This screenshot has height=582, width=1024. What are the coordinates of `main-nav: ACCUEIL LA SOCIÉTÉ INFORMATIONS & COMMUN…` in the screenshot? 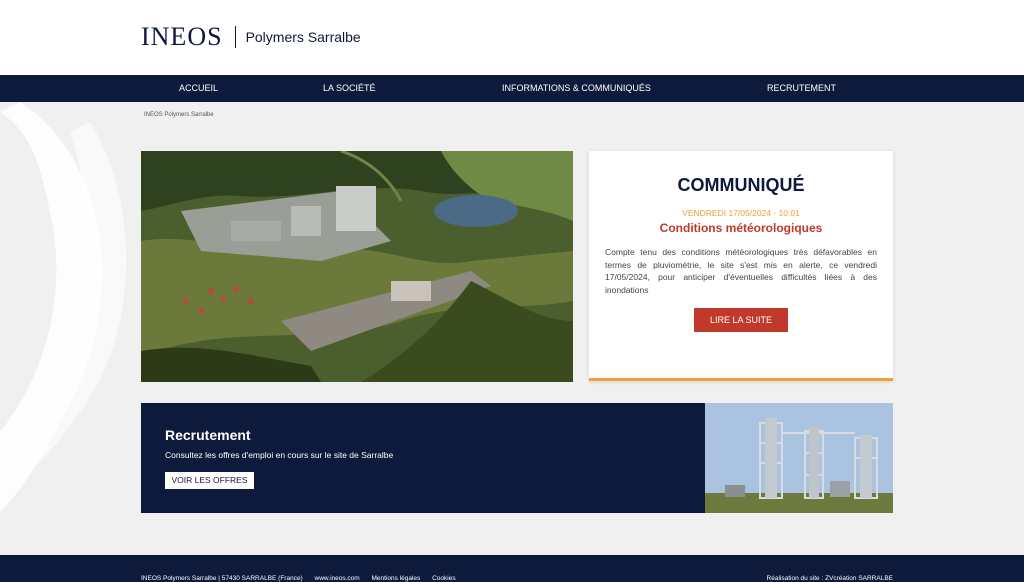 It's located at (512, 88).